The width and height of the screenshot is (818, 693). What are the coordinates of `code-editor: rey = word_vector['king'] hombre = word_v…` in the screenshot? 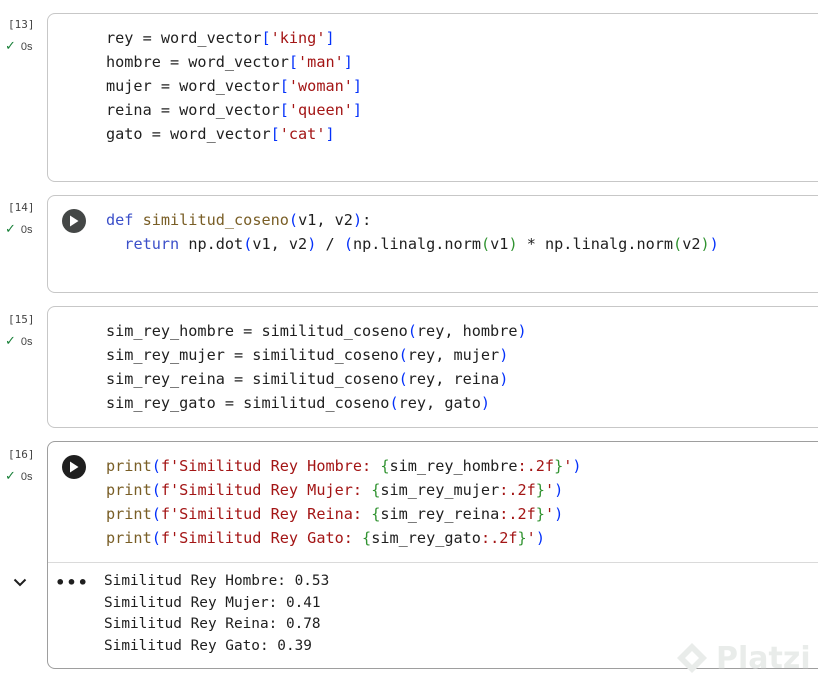 It's located at (234, 86).